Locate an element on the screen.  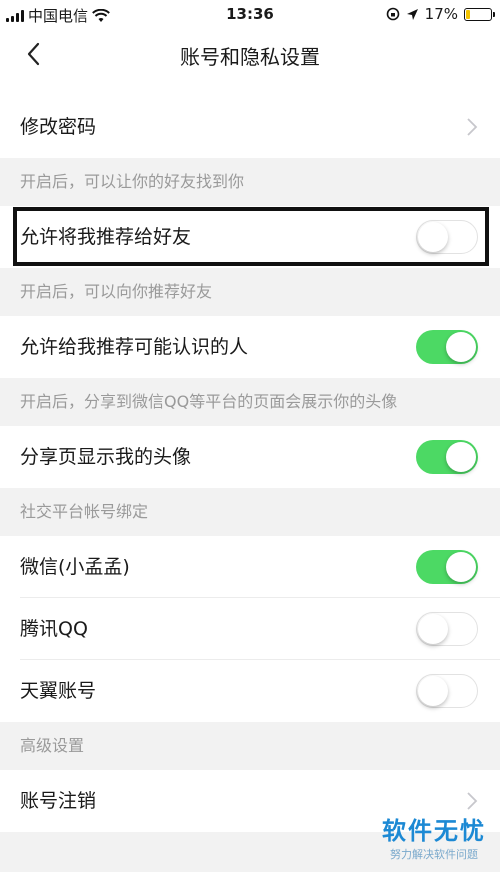
battery-percent: 17% is located at coordinates (441, 14).